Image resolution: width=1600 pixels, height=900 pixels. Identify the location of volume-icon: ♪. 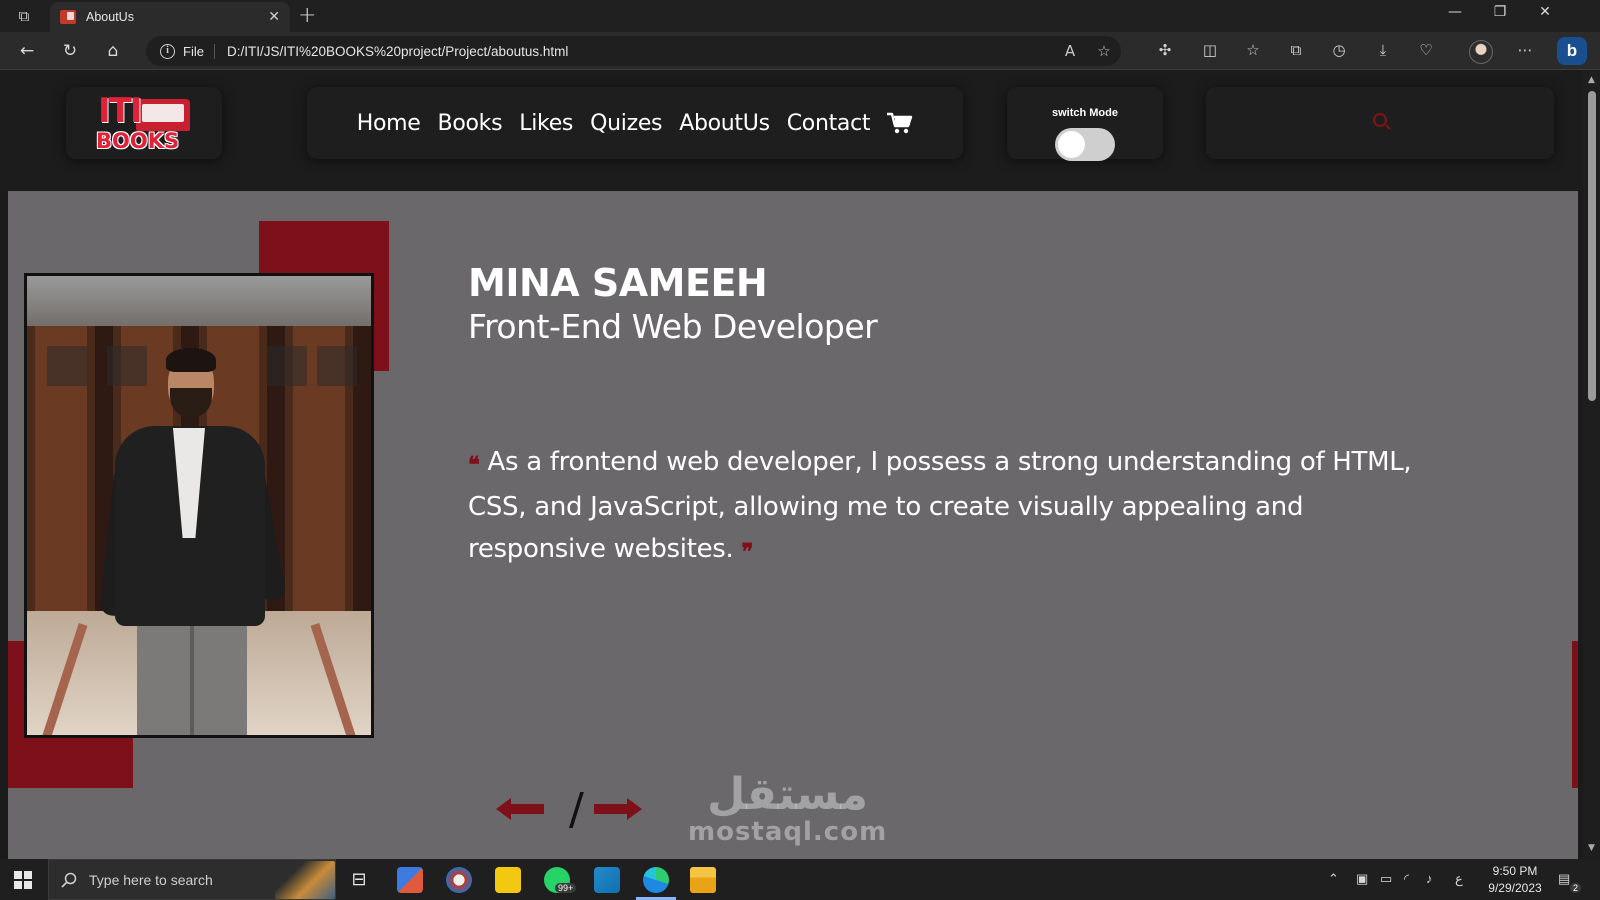
(1429, 878).